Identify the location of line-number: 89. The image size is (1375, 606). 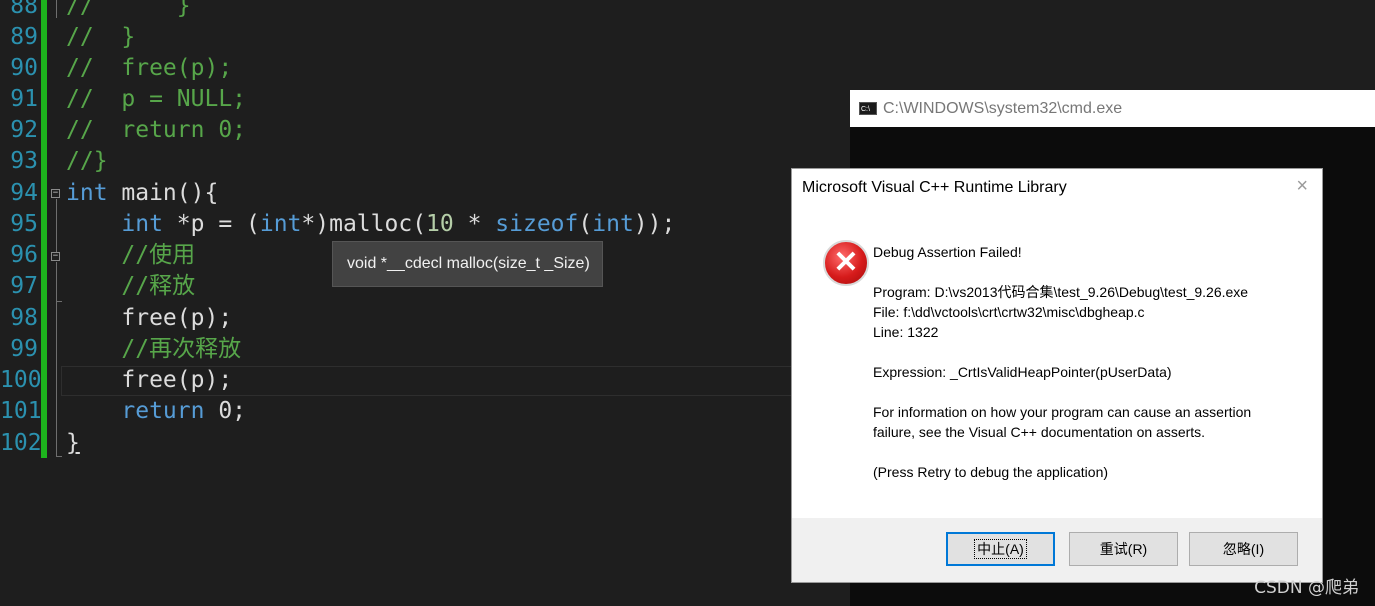
(24, 37).